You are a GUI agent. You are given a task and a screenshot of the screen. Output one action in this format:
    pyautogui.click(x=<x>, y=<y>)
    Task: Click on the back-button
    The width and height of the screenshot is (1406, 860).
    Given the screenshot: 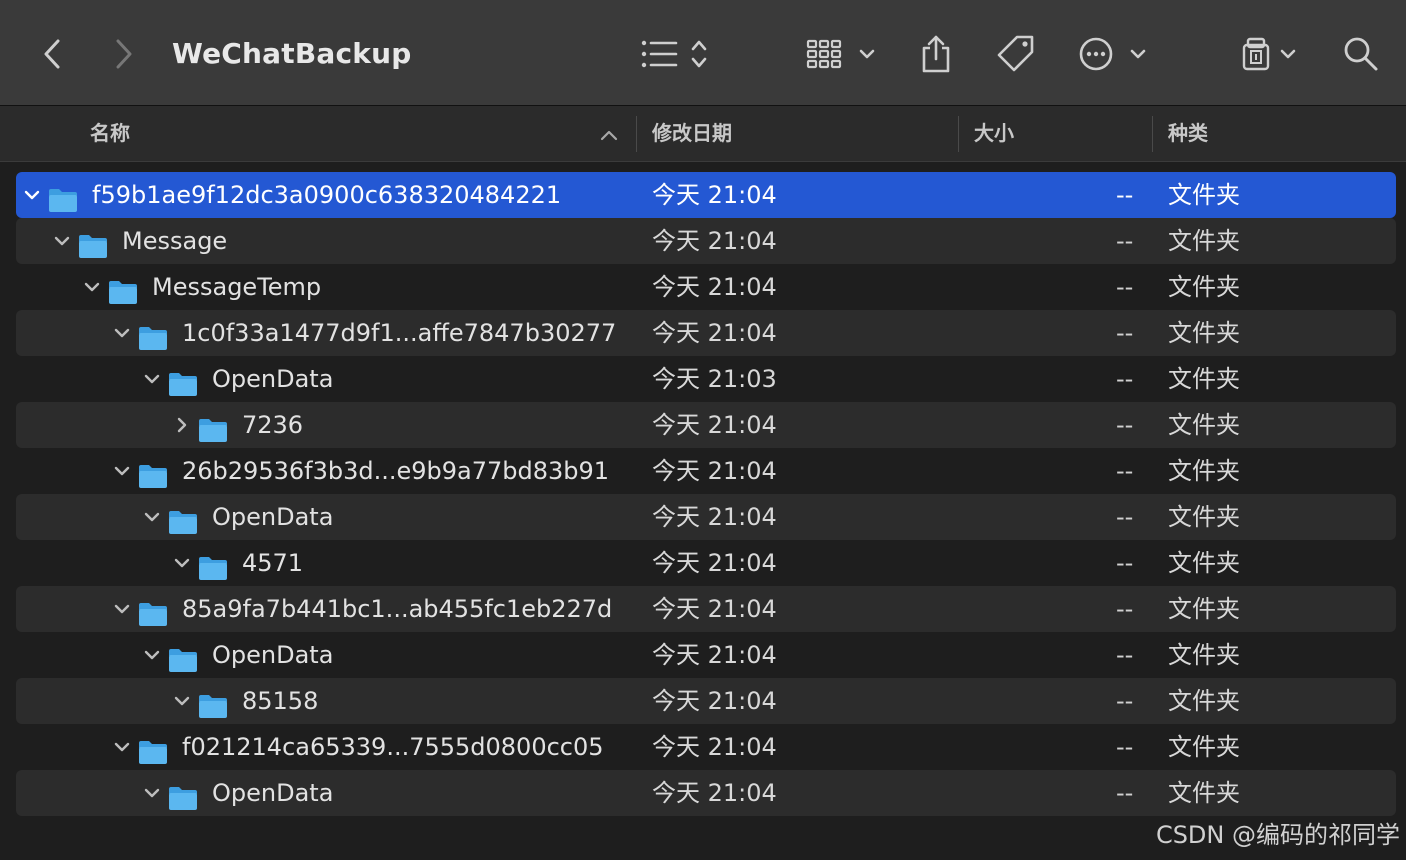 What is the action you would take?
    pyautogui.click(x=52, y=54)
    